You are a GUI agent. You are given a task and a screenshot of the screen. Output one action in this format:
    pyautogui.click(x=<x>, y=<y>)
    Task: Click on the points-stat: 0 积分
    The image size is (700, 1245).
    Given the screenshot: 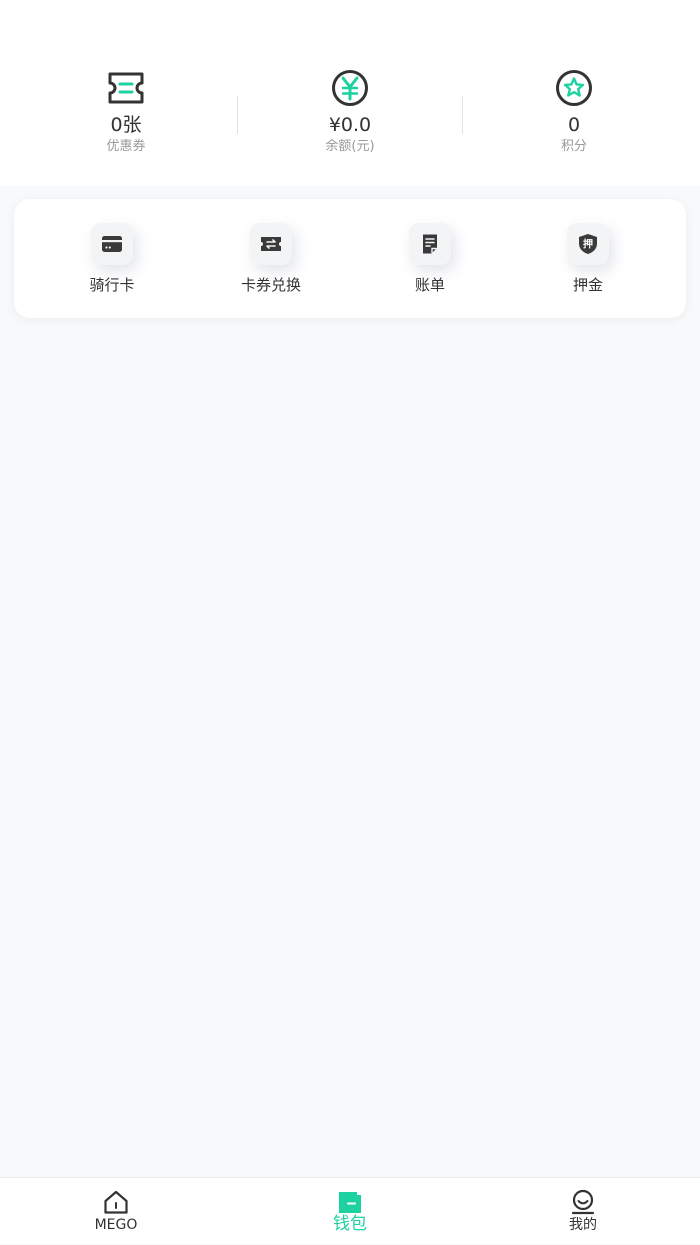 What is the action you would take?
    pyautogui.click(x=574, y=118)
    